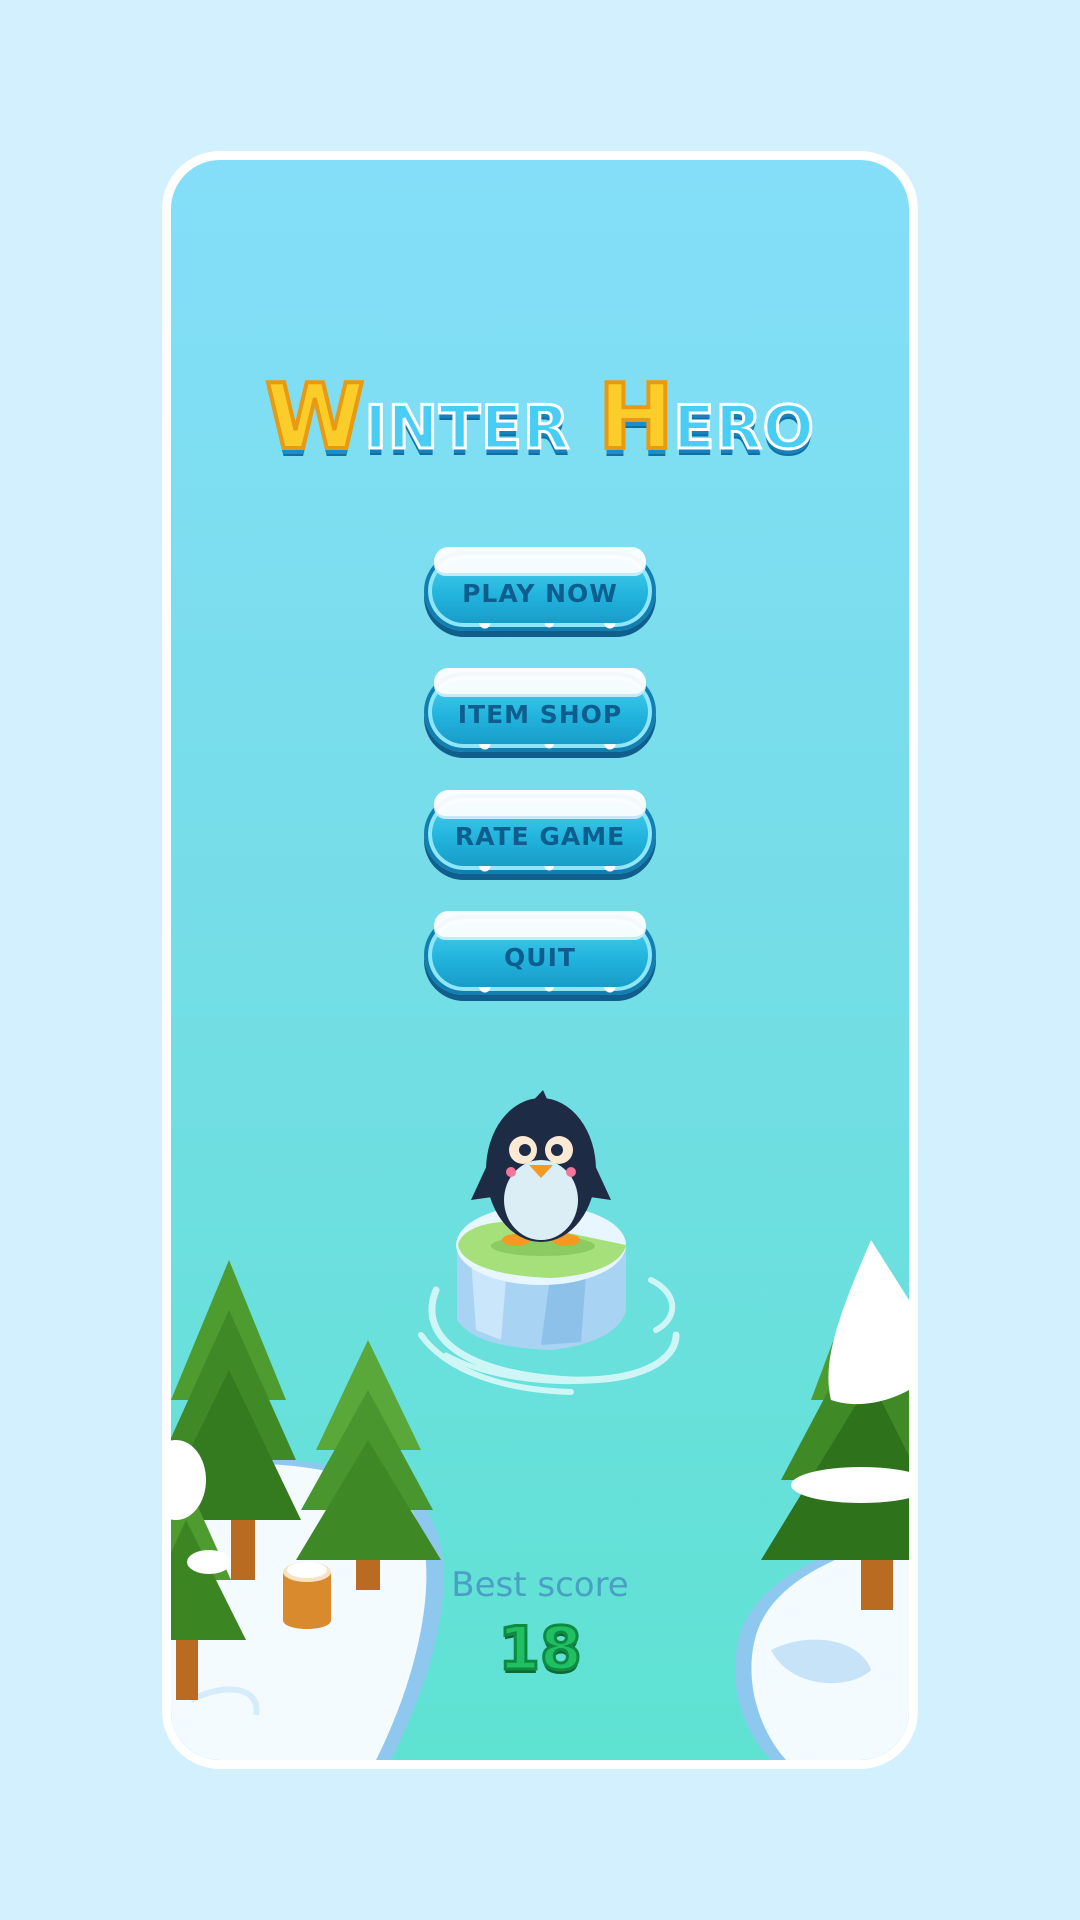 The height and width of the screenshot is (1920, 1080). Describe the element at coordinates (540, 1649) in the screenshot. I see `best-score-value: 18` at that location.